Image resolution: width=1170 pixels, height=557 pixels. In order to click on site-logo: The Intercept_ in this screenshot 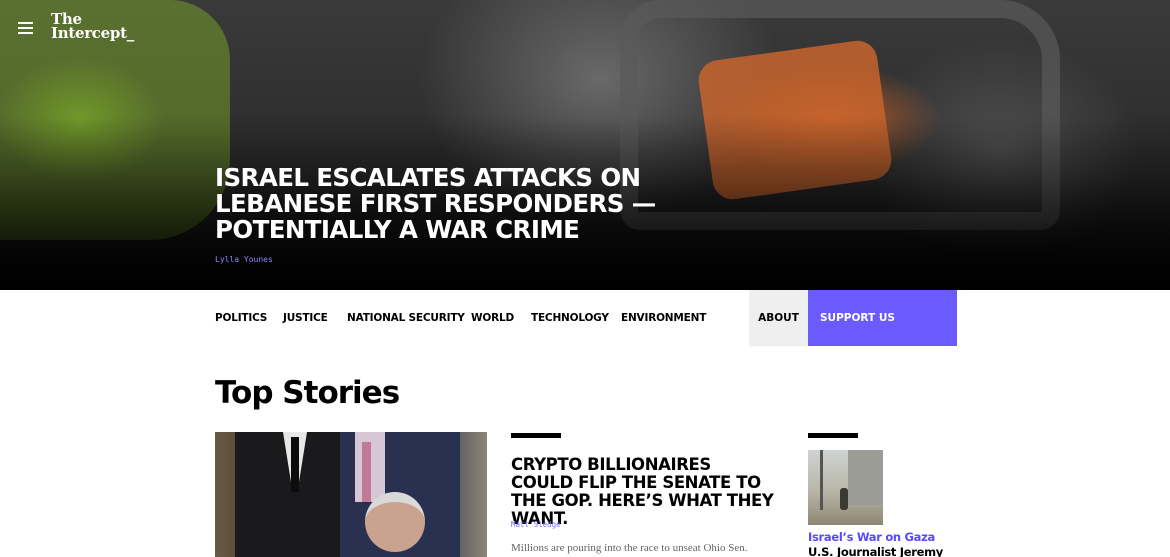, I will do `click(92, 27)`.